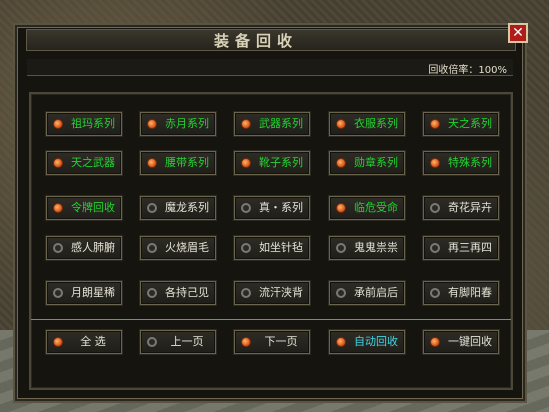 The width and height of the screenshot is (549, 412). I want to click on button-label: 承前启后, so click(376, 292).